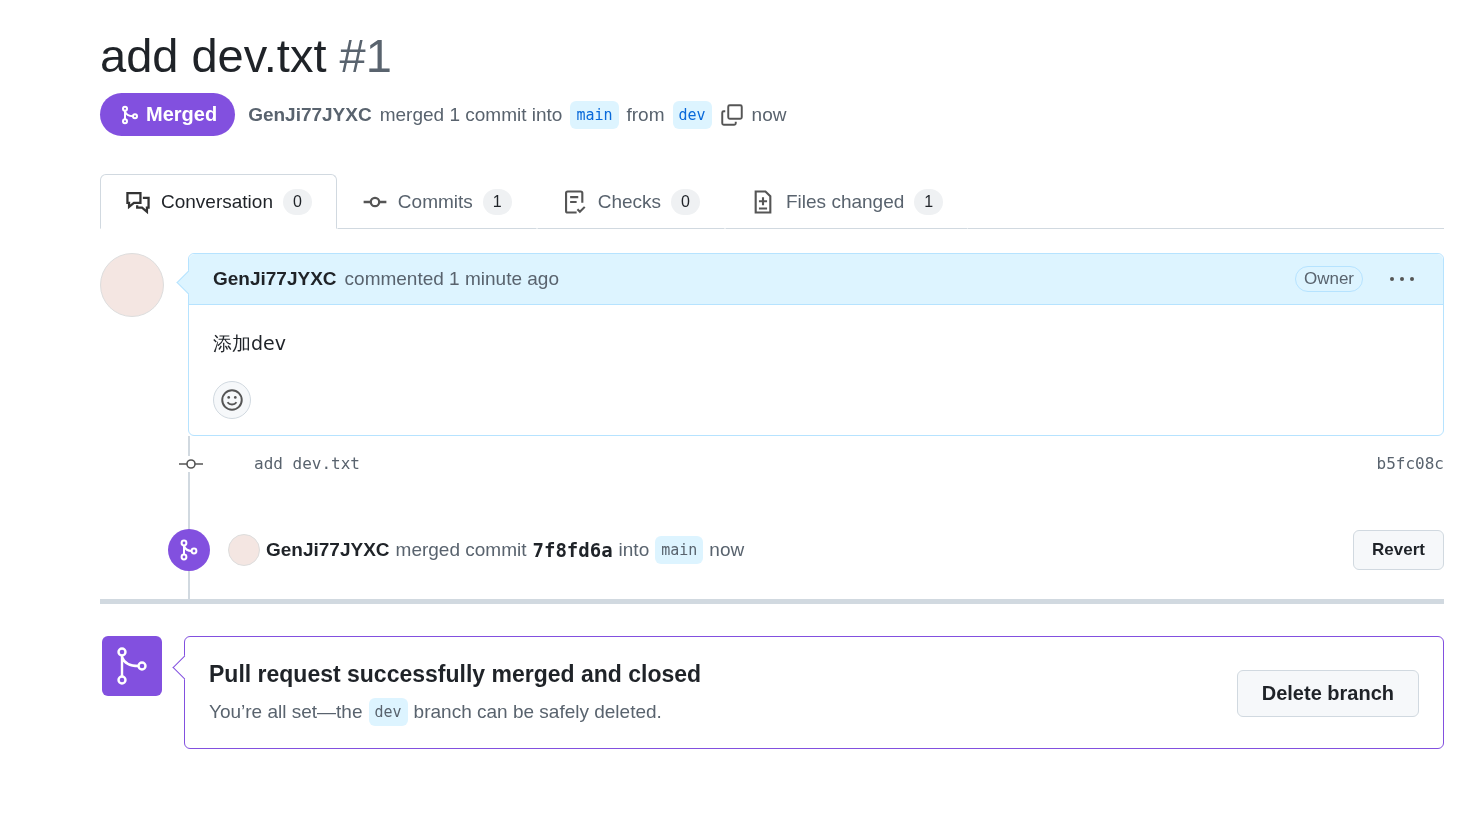 The width and height of the screenshot is (1468, 829). What do you see at coordinates (436, 201) in the screenshot?
I see `tab: Commits 1` at bounding box center [436, 201].